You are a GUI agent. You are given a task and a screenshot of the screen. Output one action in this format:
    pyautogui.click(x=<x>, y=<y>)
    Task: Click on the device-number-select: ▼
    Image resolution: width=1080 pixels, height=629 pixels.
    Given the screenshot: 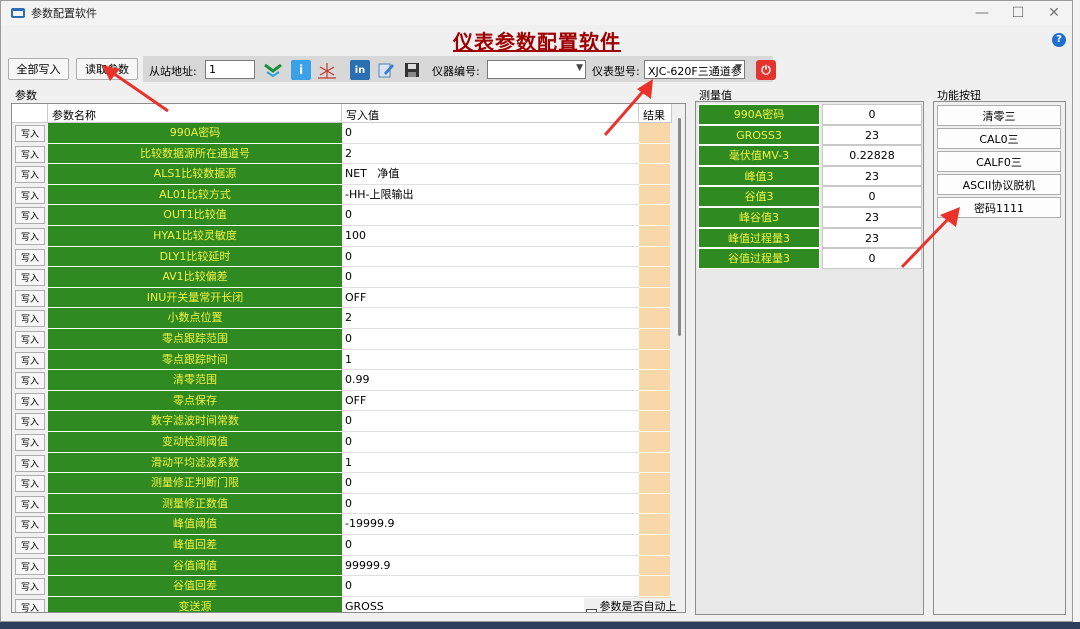 What is the action you would take?
    pyautogui.click(x=536, y=69)
    